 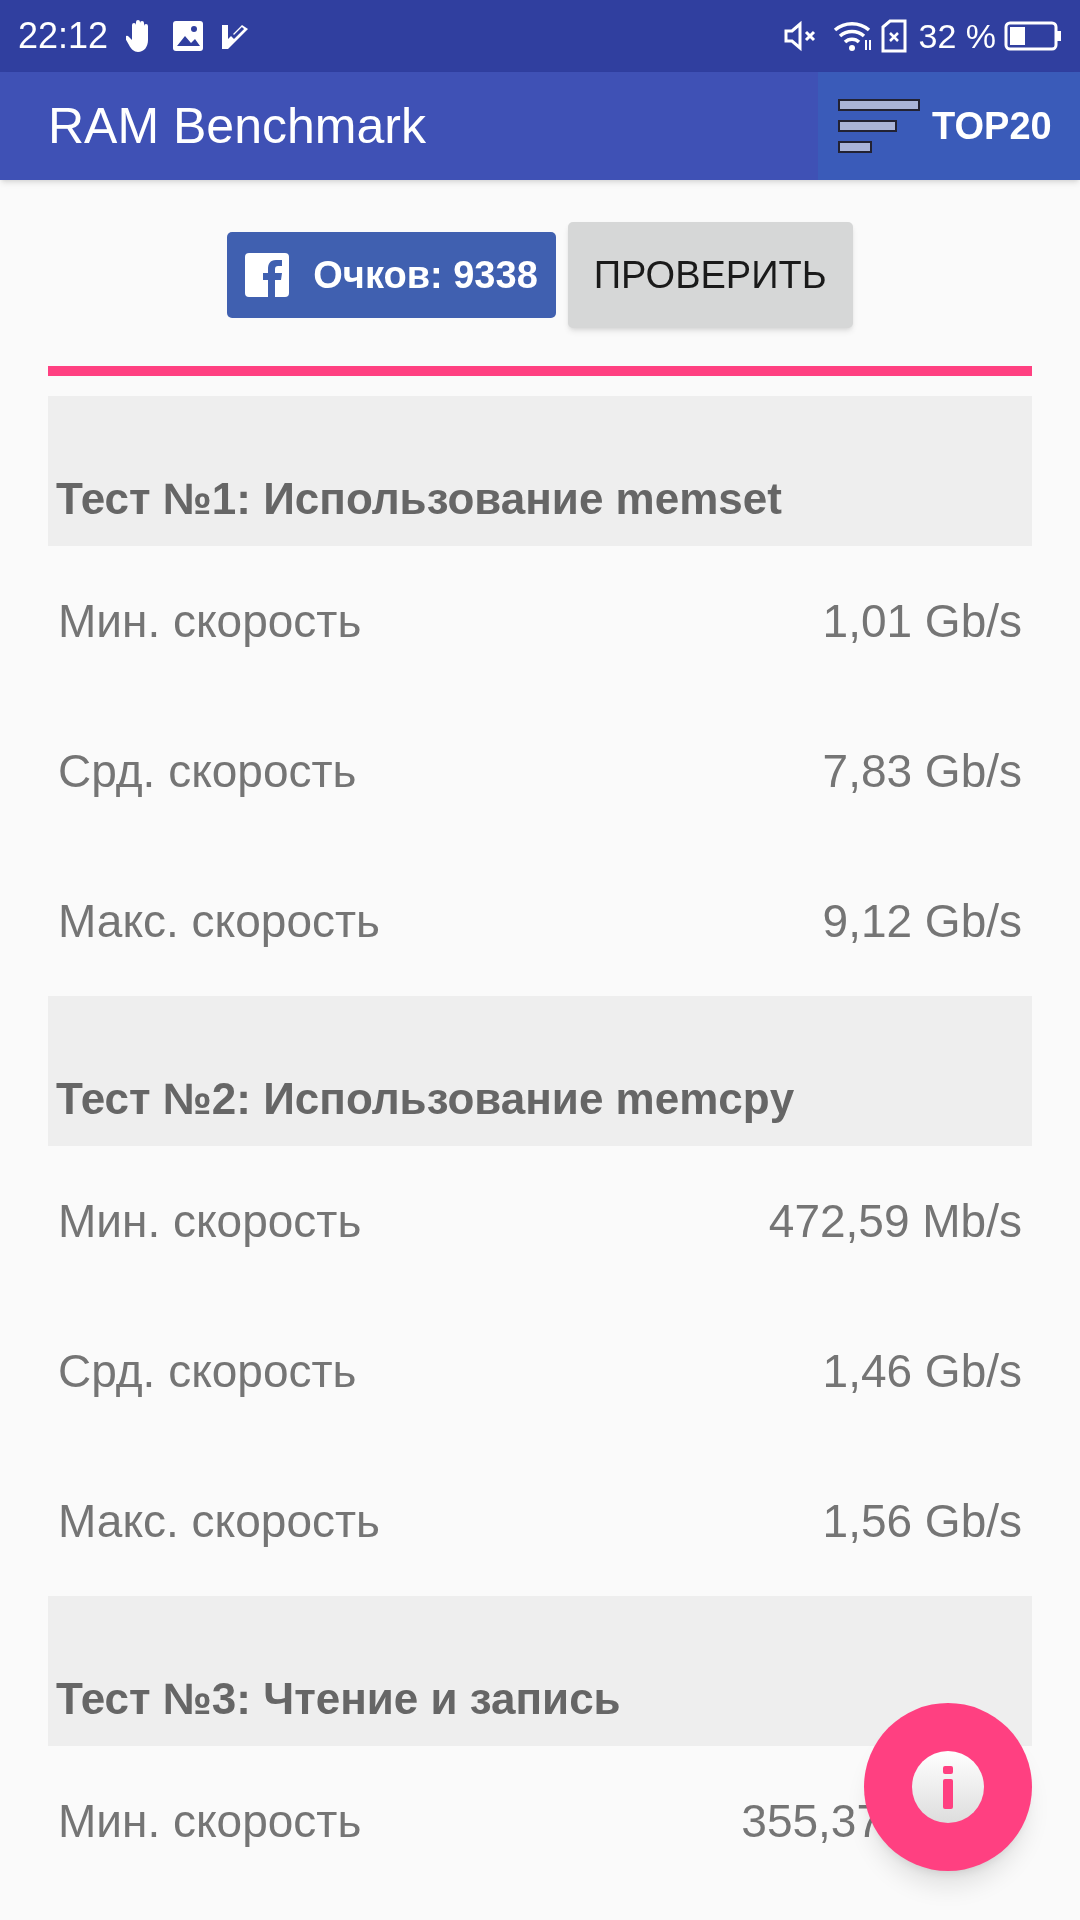 What do you see at coordinates (1033, 36) in the screenshot?
I see `battery-icon` at bounding box center [1033, 36].